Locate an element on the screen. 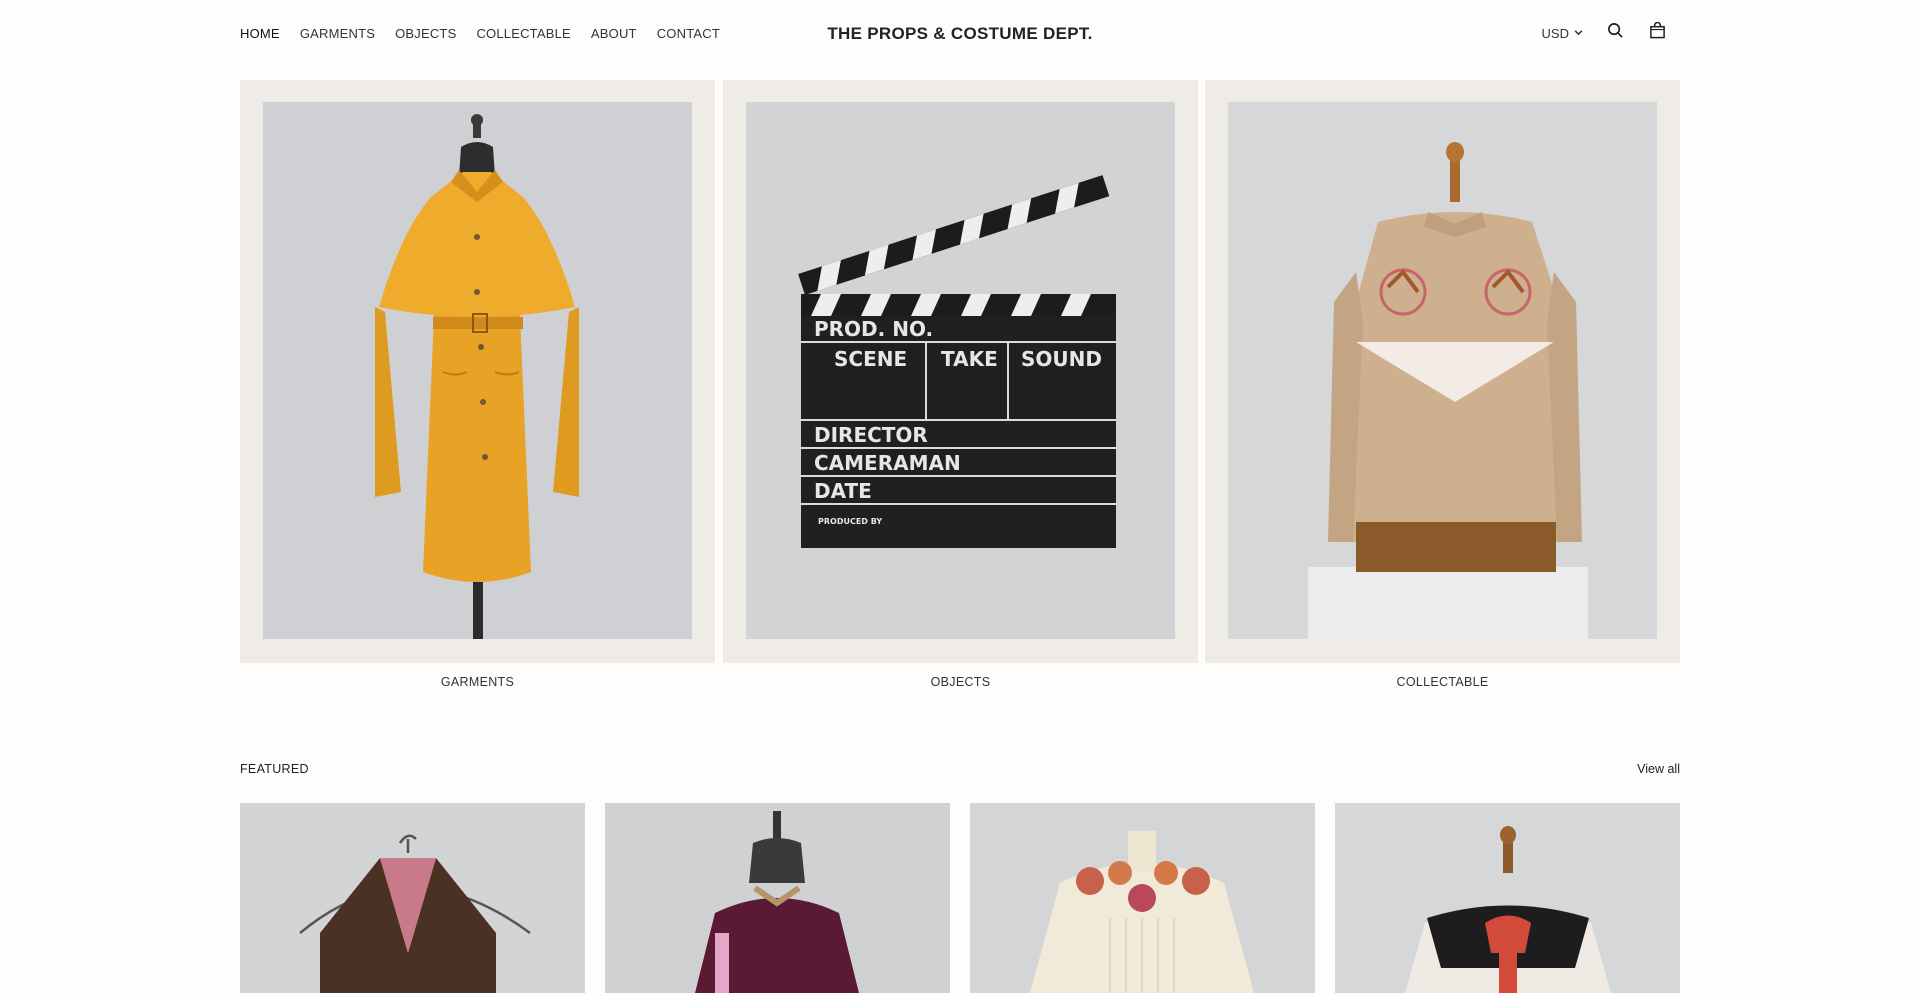 This screenshot has width=1920, height=993. search-icon is located at coordinates (1615, 33).